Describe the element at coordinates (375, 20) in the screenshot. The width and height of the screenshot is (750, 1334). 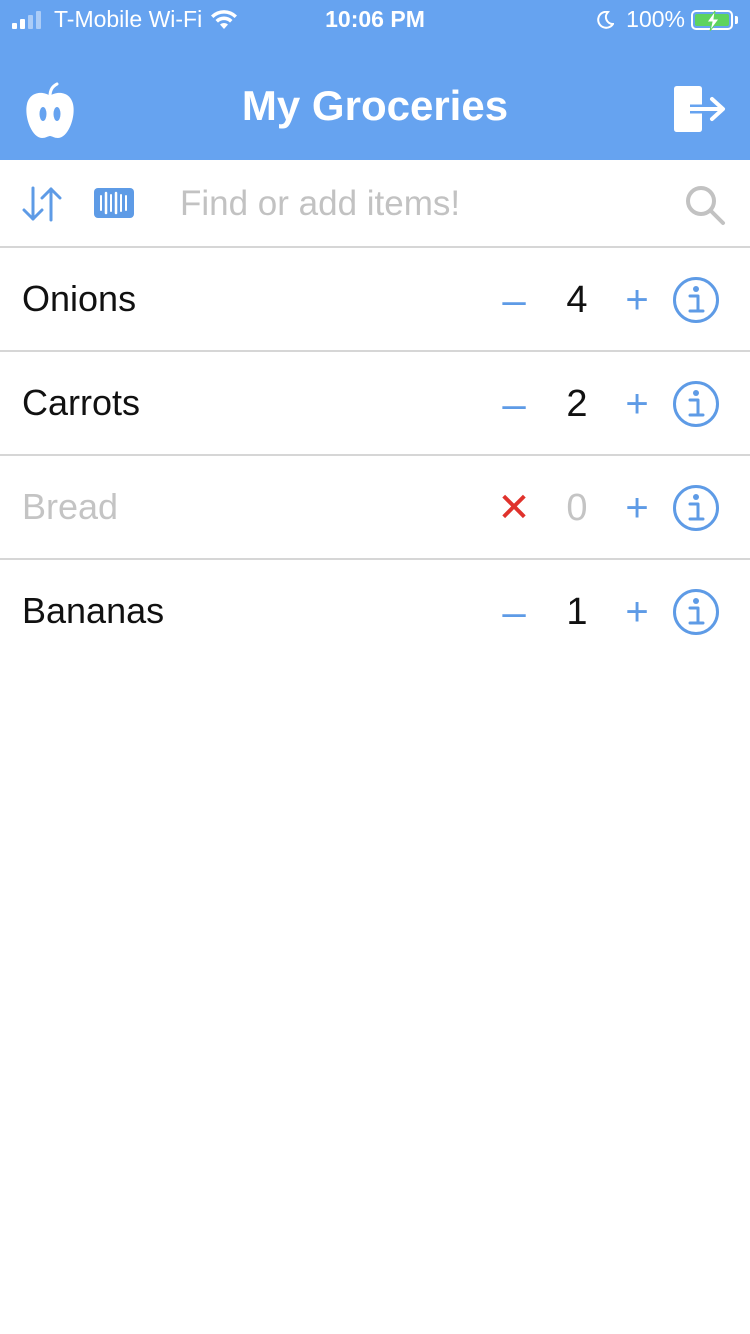
I see `status-bar: T-Mobile Wi-Fi 10:06 PM 100%` at that location.